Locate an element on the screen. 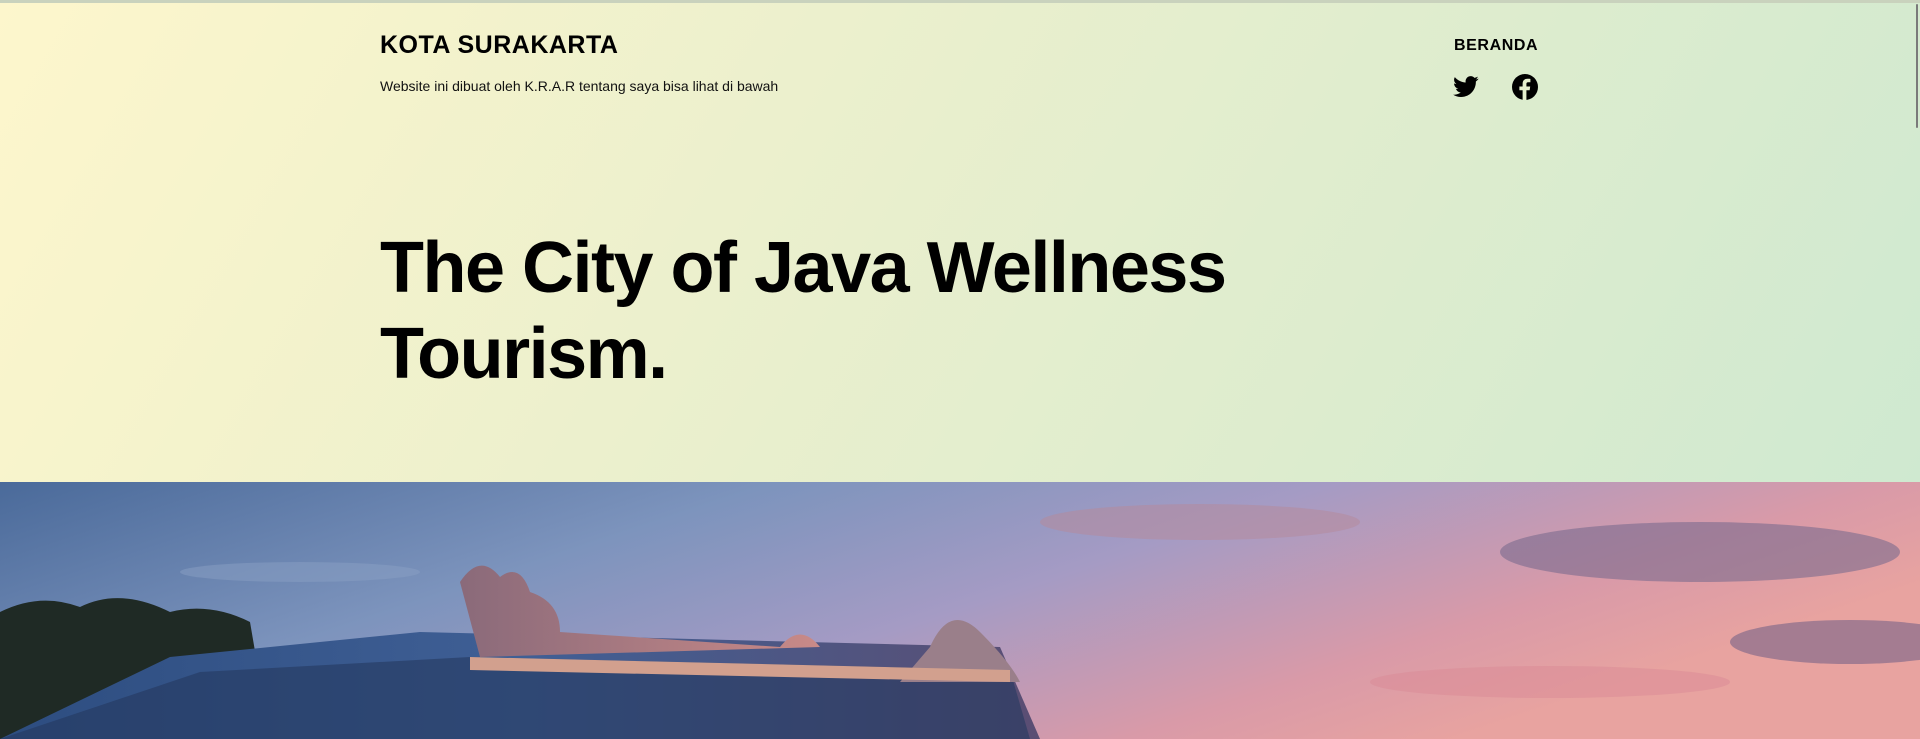  twitter-icon is located at coordinates (1466, 86).